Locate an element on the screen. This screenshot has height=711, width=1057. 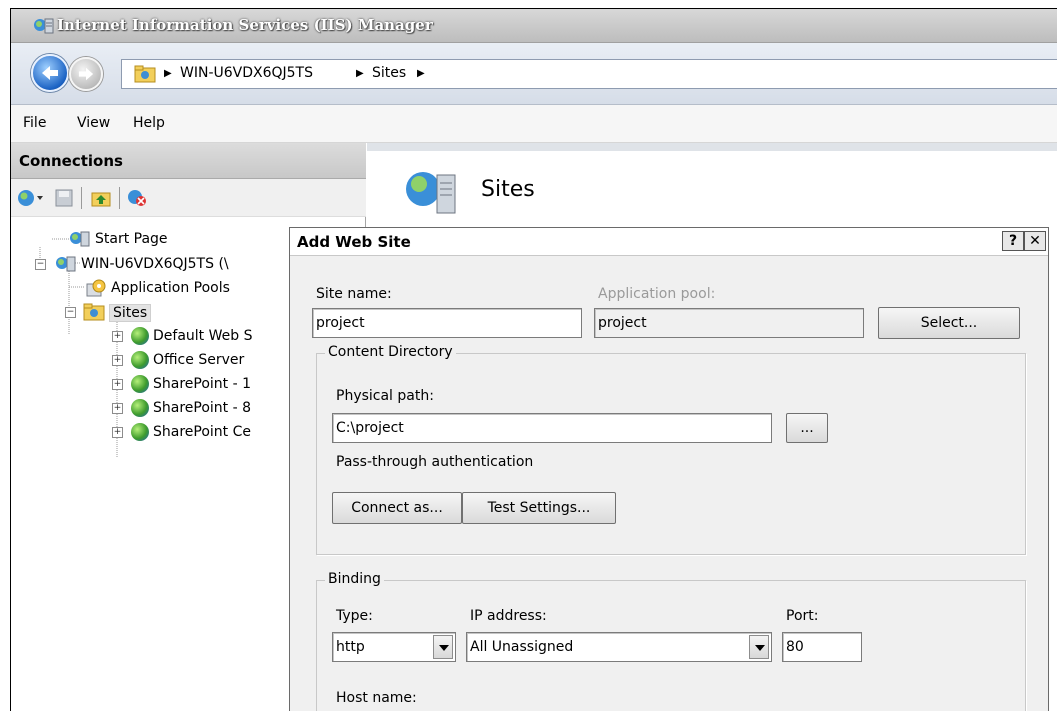
type-select: http is located at coordinates (394, 647).